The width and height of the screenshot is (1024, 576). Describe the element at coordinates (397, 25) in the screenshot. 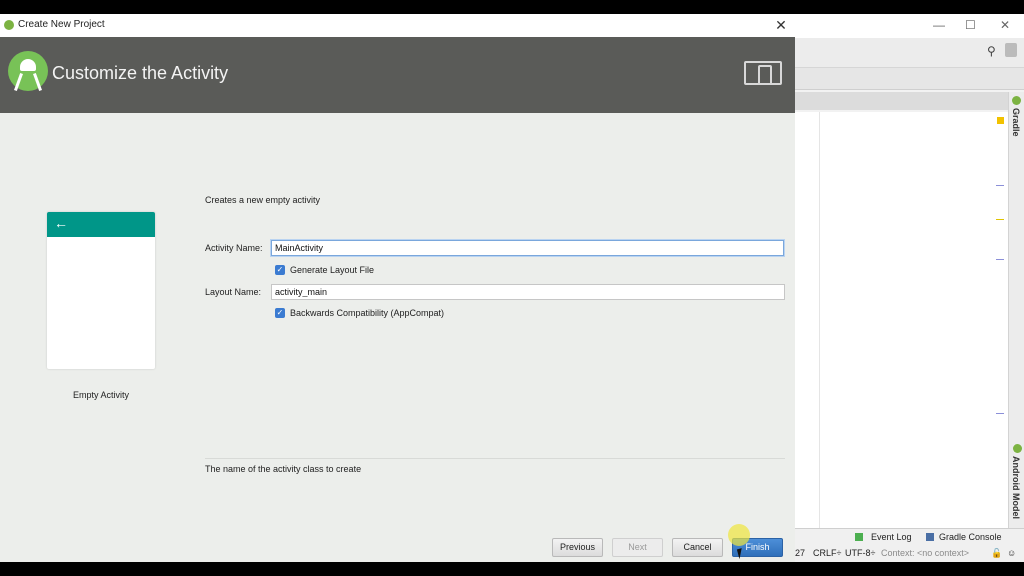

I see `dialog-titlebar: Create New Project ✕` at that location.